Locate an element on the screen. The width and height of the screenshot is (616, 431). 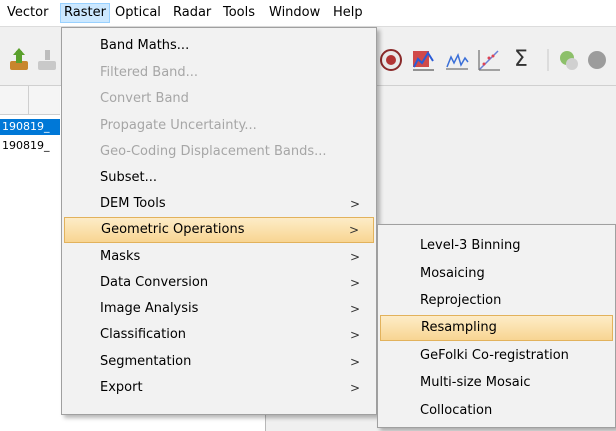
menu-item-label: GeFolki Co-registration is located at coordinates (494, 355).